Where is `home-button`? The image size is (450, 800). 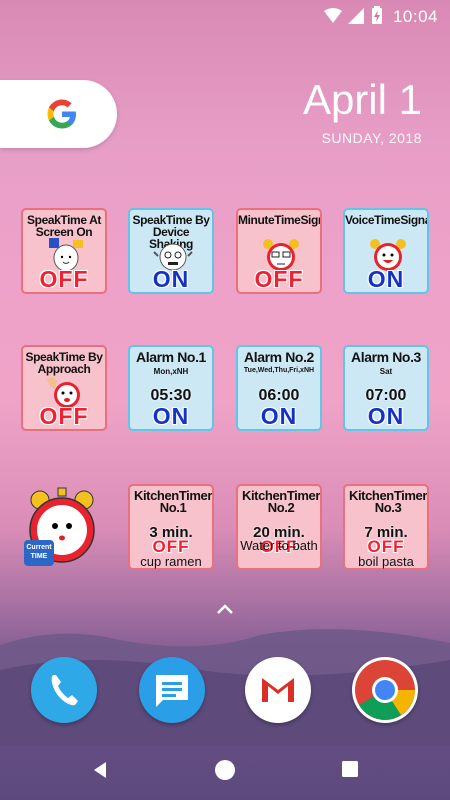
home-button is located at coordinates (225, 770).